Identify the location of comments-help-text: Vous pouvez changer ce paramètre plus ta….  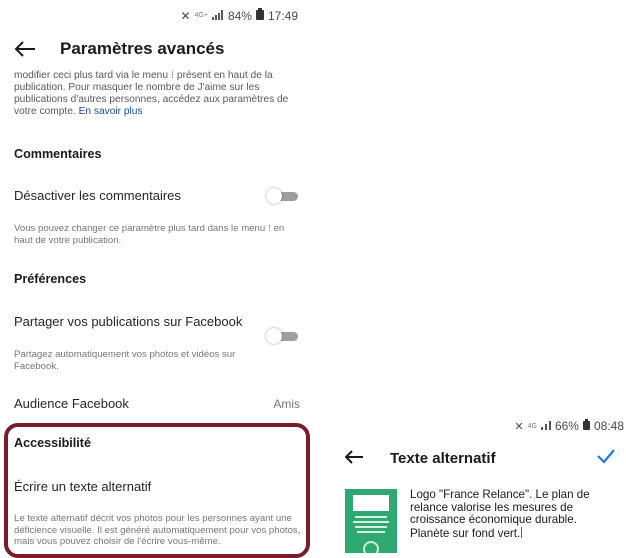
(149, 234).